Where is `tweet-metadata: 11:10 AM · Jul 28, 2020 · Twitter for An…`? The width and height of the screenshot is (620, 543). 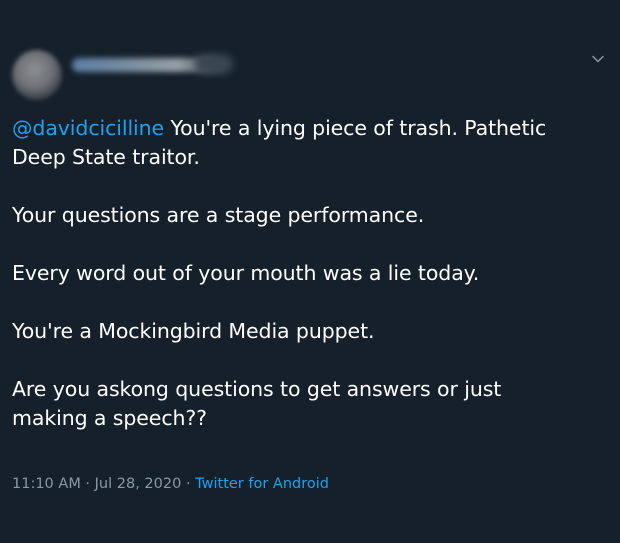 tweet-metadata: 11:10 AM · Jul 28, 2020 · Twitter for An… is located at coordinates (170, 484).